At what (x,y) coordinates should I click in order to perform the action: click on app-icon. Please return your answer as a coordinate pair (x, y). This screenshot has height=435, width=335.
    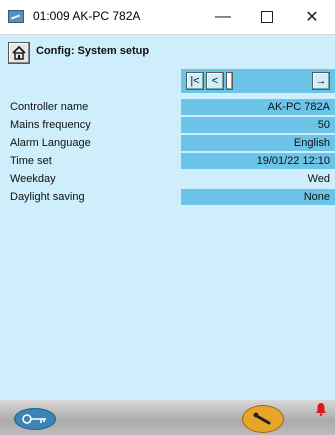
    Looking at the image, I should click on (16, 16).